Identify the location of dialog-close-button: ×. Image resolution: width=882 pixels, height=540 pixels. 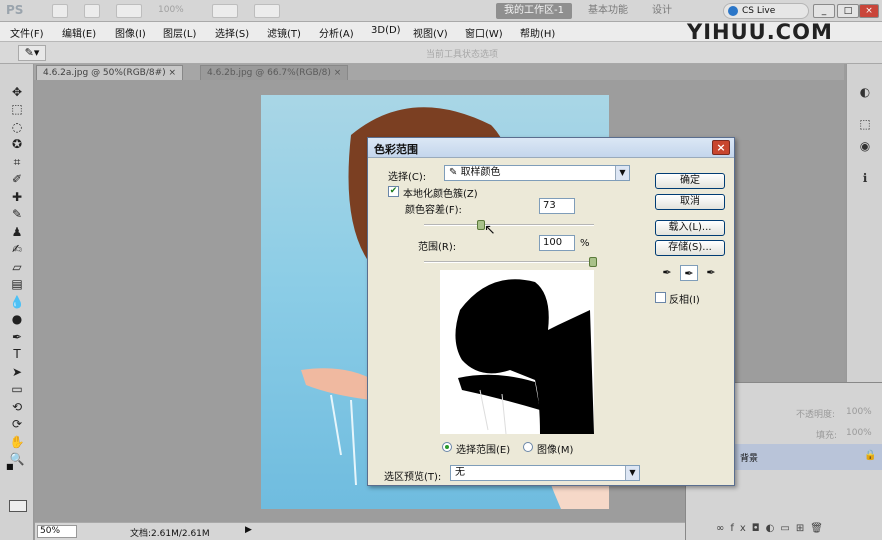
(721, 147).